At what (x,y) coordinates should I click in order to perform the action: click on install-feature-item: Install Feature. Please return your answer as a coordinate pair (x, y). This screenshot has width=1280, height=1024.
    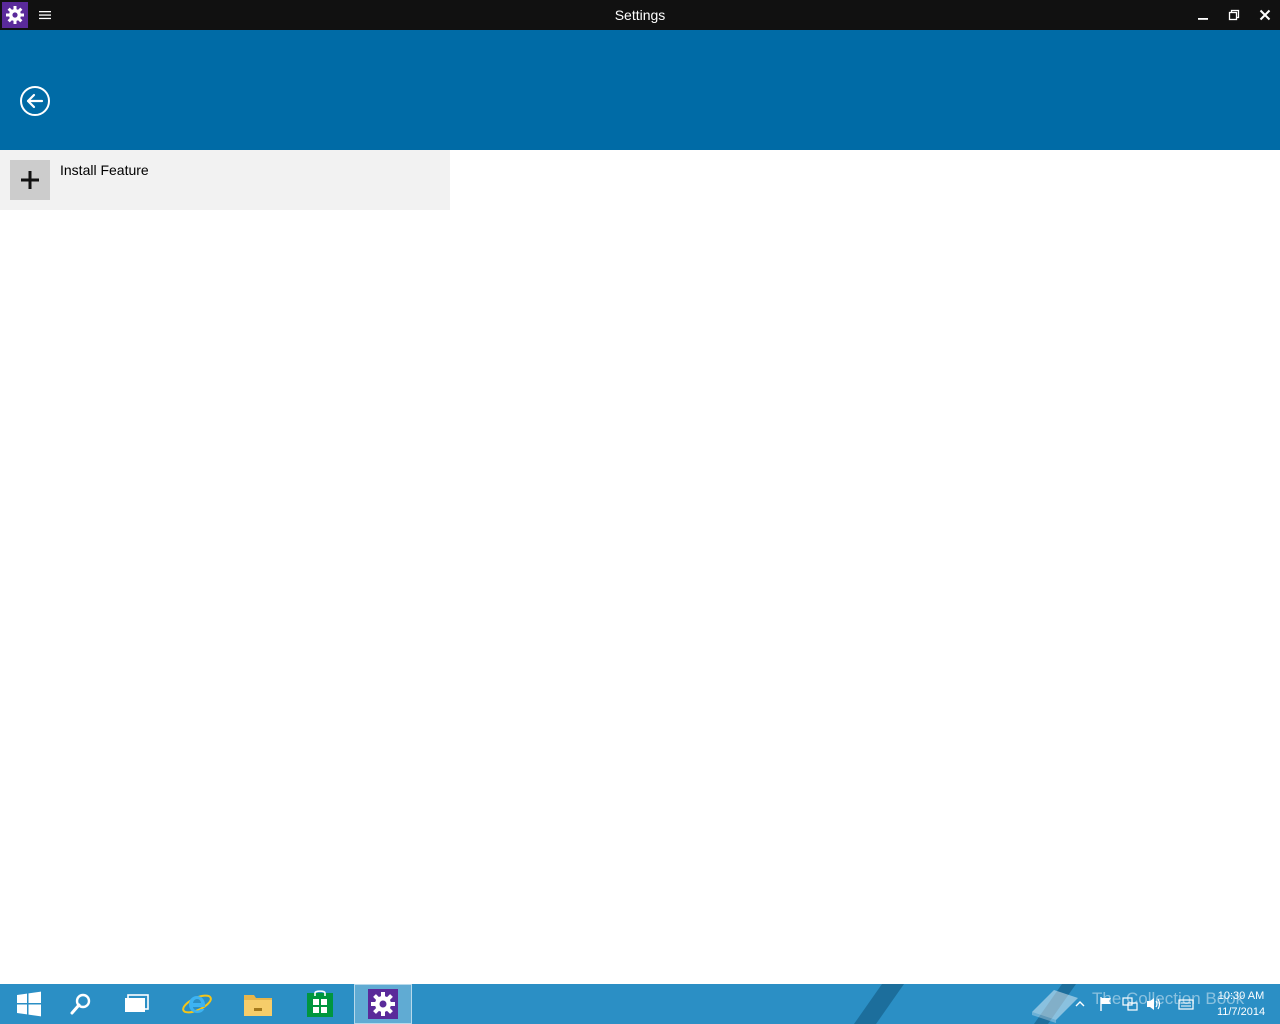
    Looking at the image, I should click on (225, 180).